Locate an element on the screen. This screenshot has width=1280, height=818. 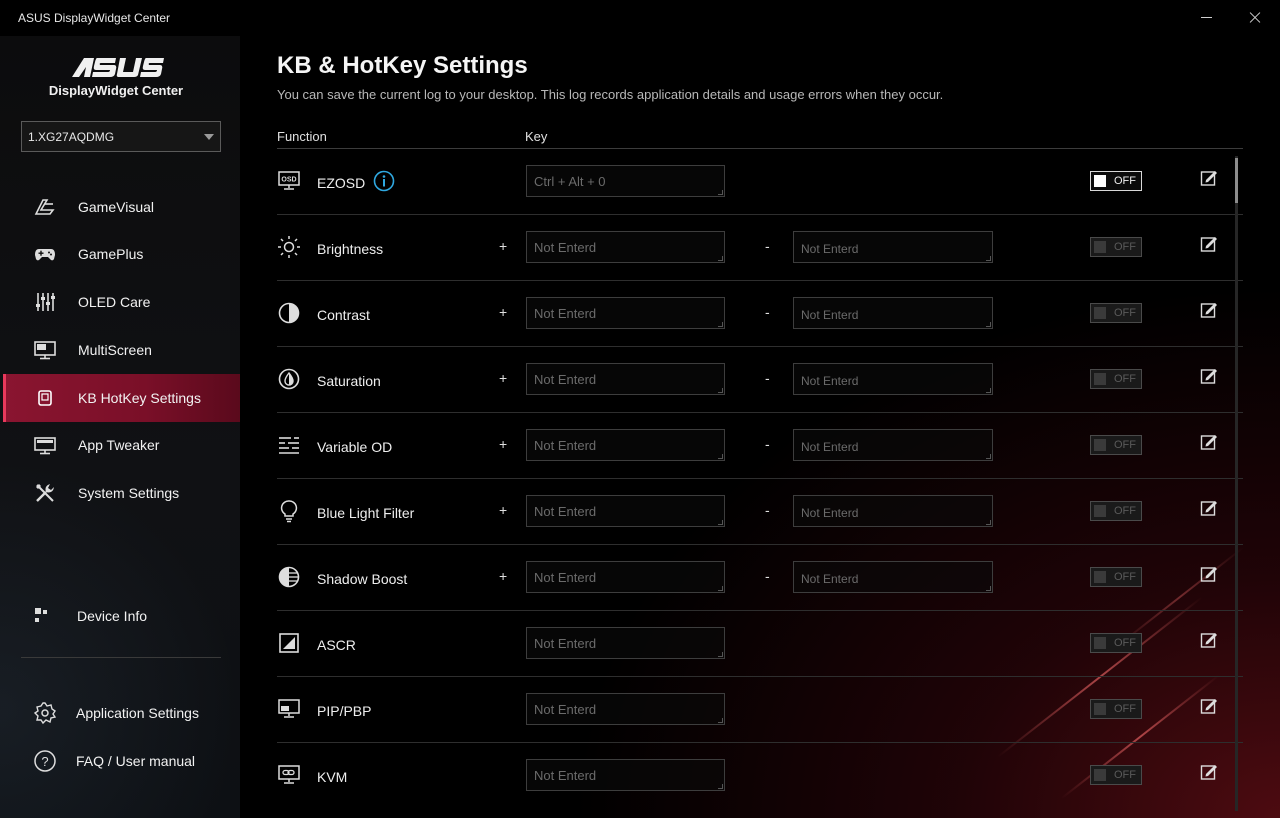
sidebar-item-system-settings: System Settings is located at coordinates (121, 493).